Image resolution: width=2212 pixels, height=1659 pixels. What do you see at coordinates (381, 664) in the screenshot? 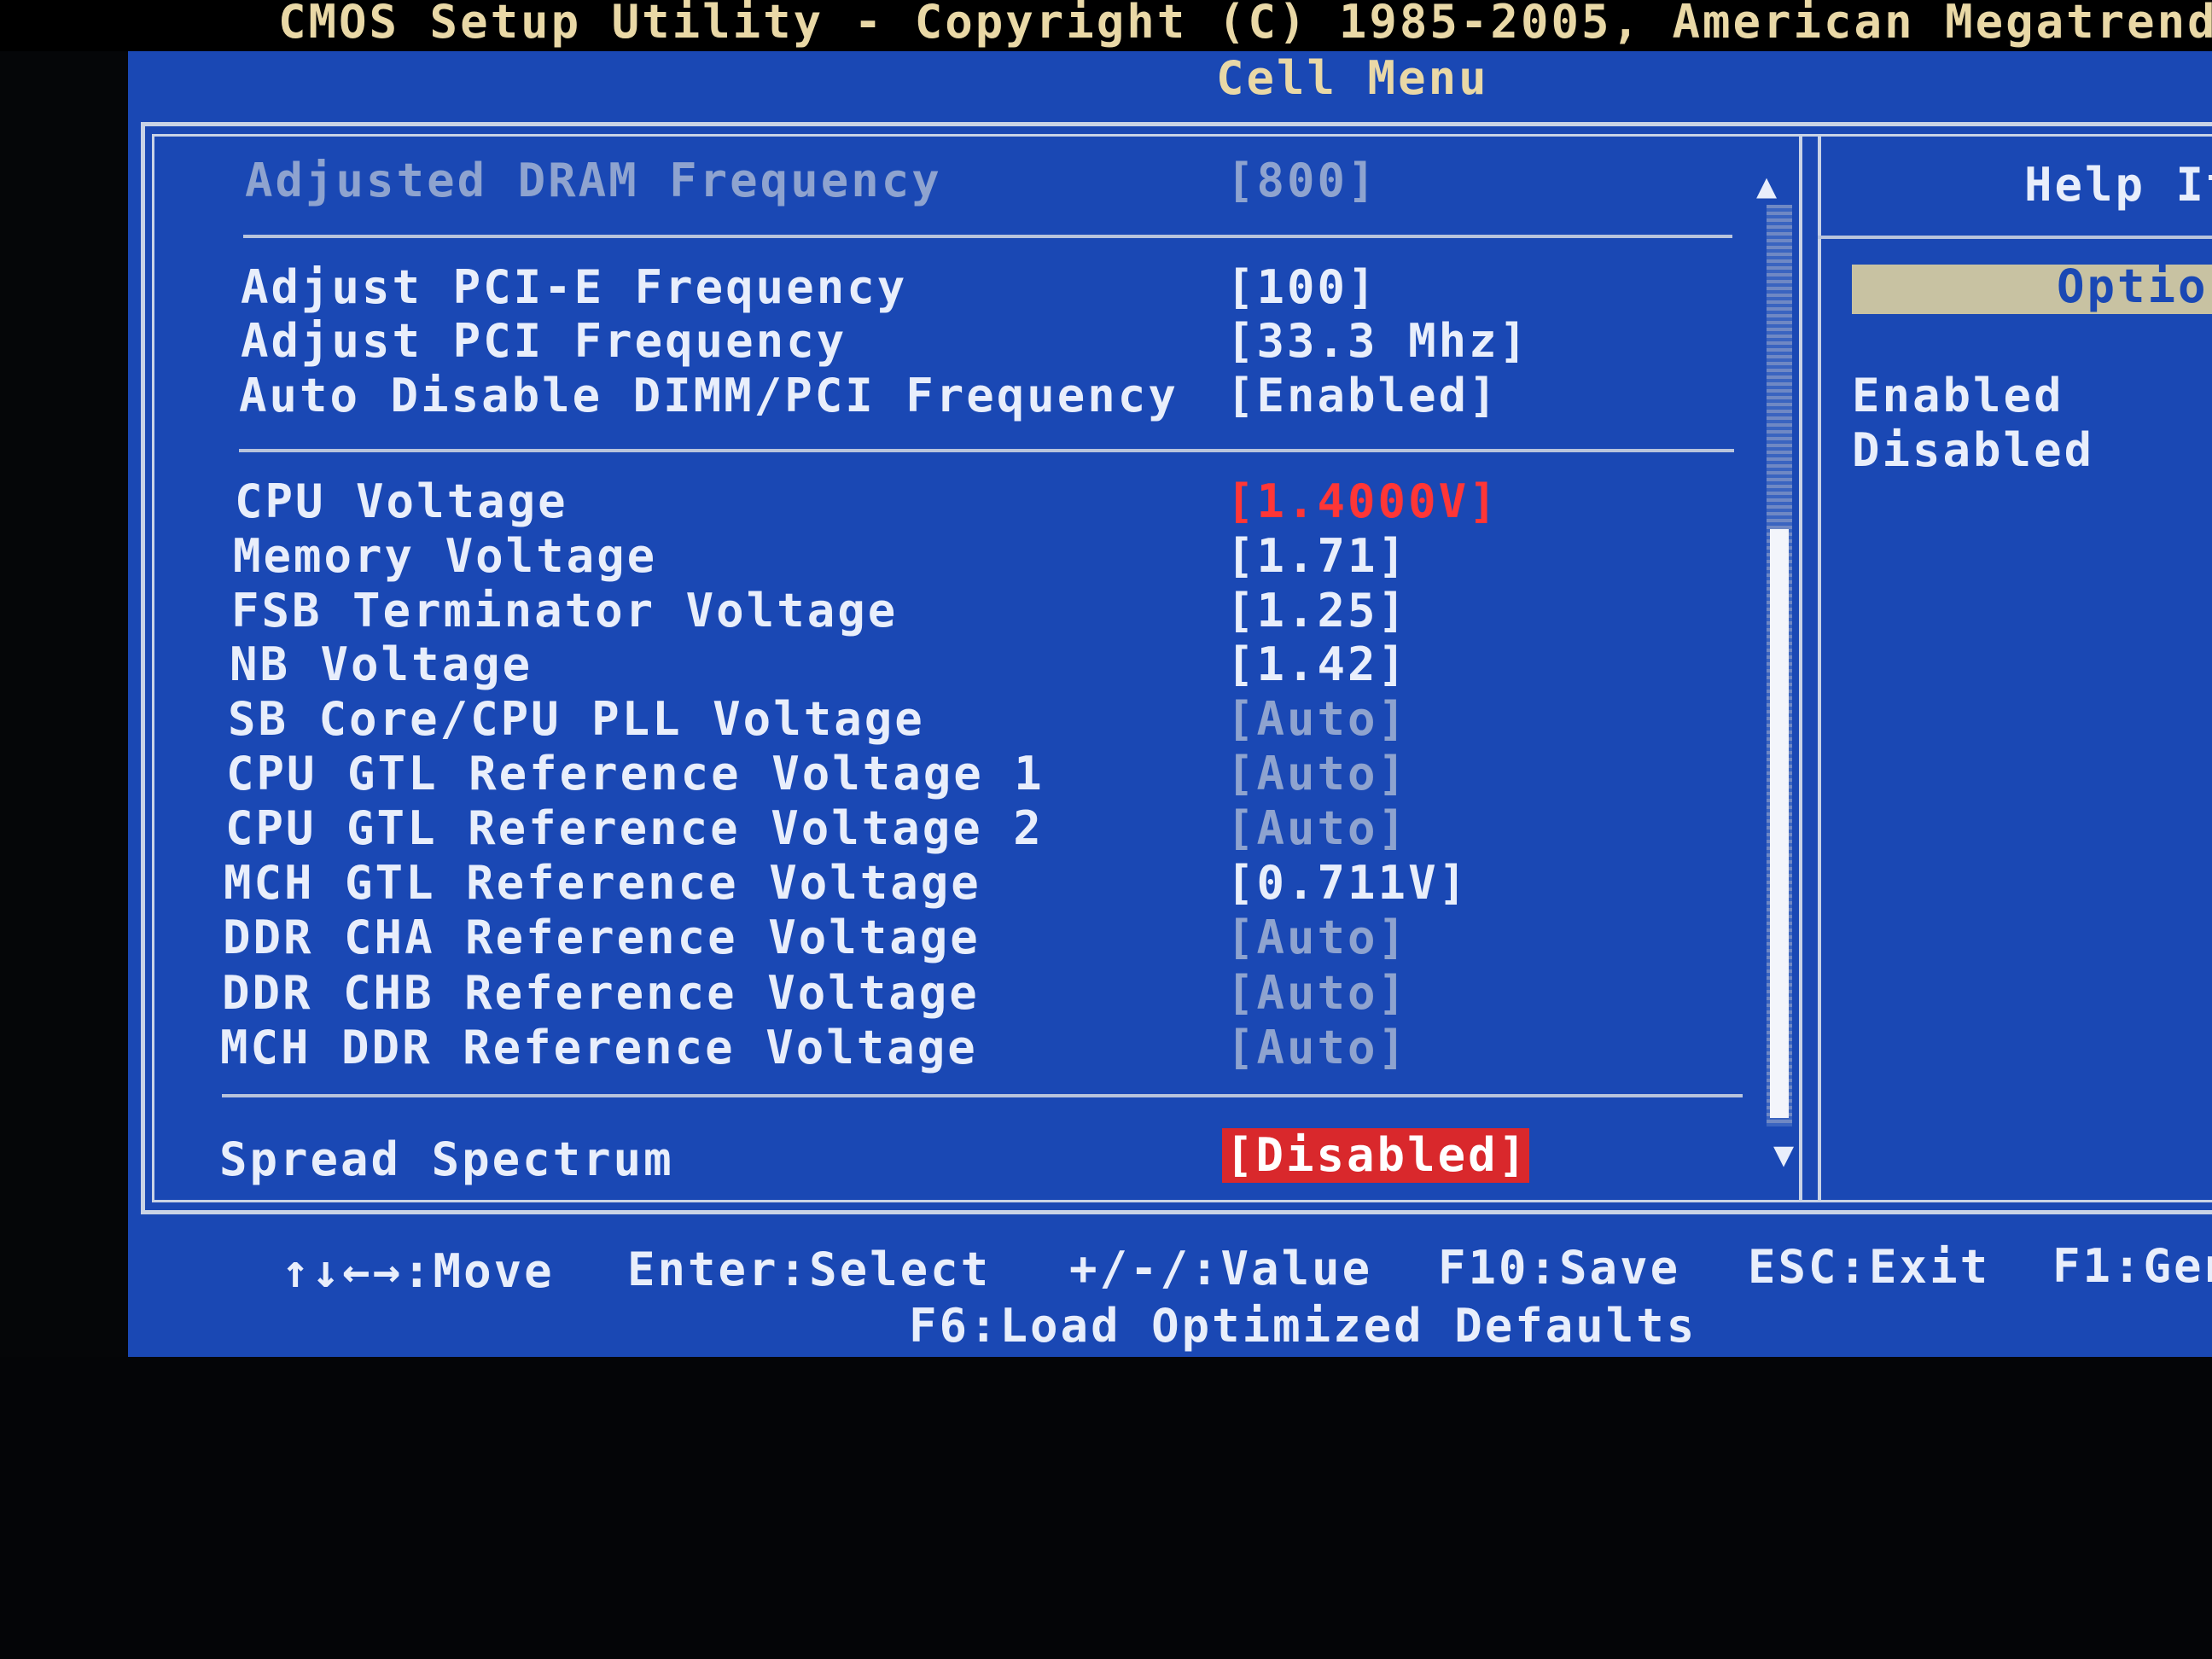
I see `setting-label: NB Voltage` at bounding box center [381, 664].